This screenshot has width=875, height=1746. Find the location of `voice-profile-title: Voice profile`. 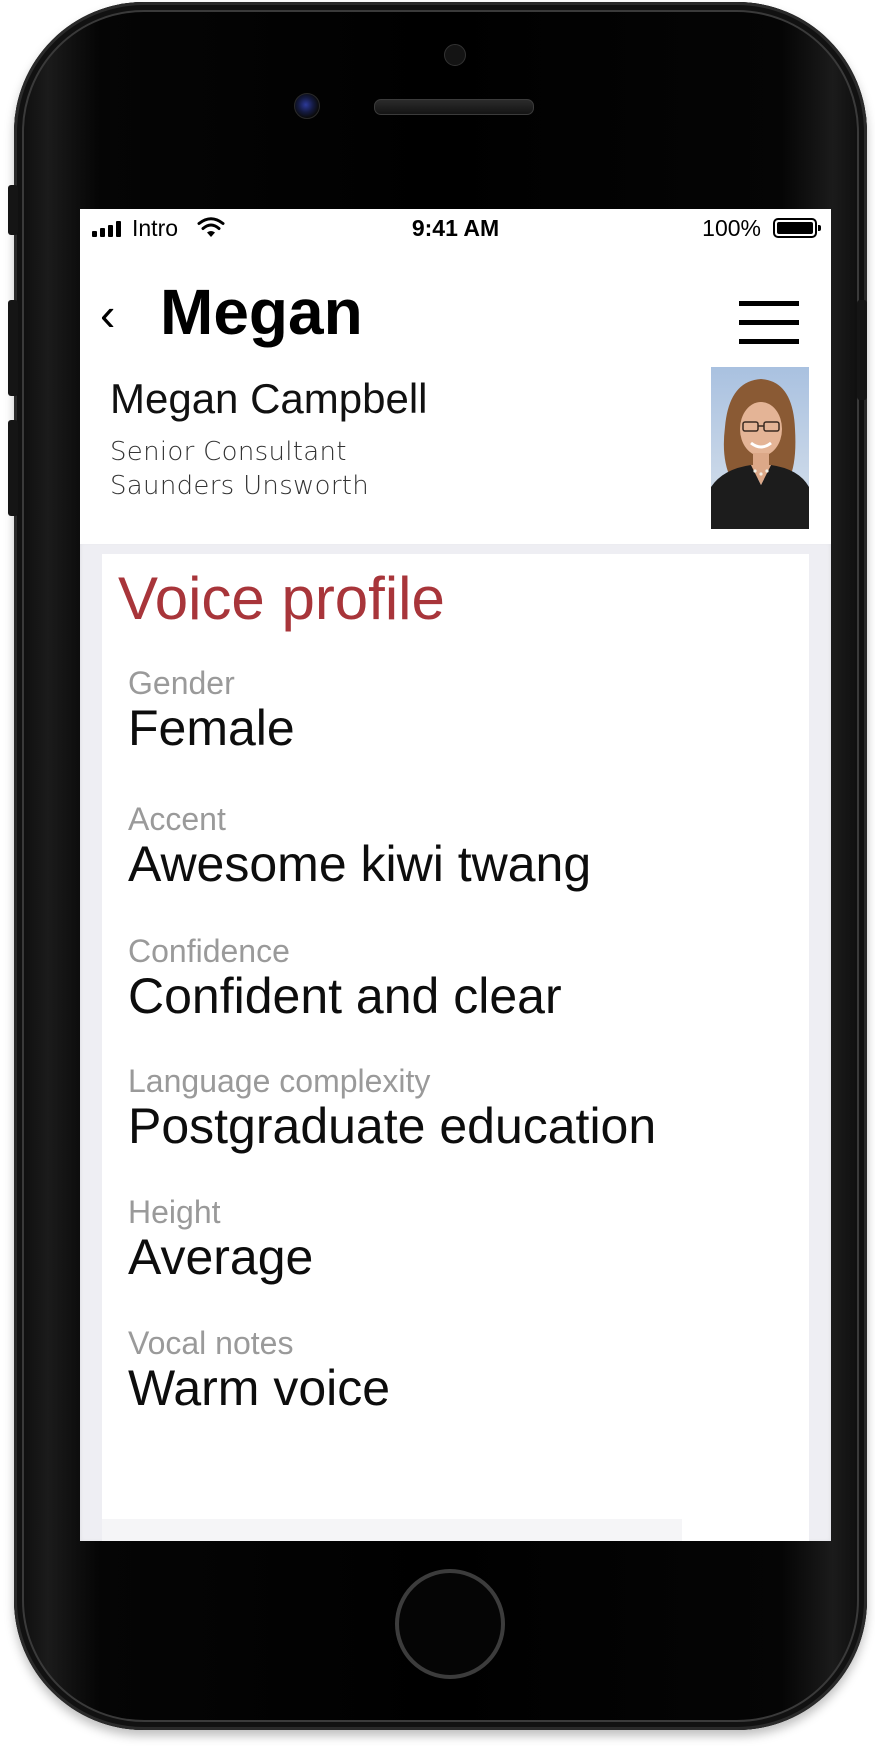

voice-profile-title: Voice profile is located at coordinates (281, 598).